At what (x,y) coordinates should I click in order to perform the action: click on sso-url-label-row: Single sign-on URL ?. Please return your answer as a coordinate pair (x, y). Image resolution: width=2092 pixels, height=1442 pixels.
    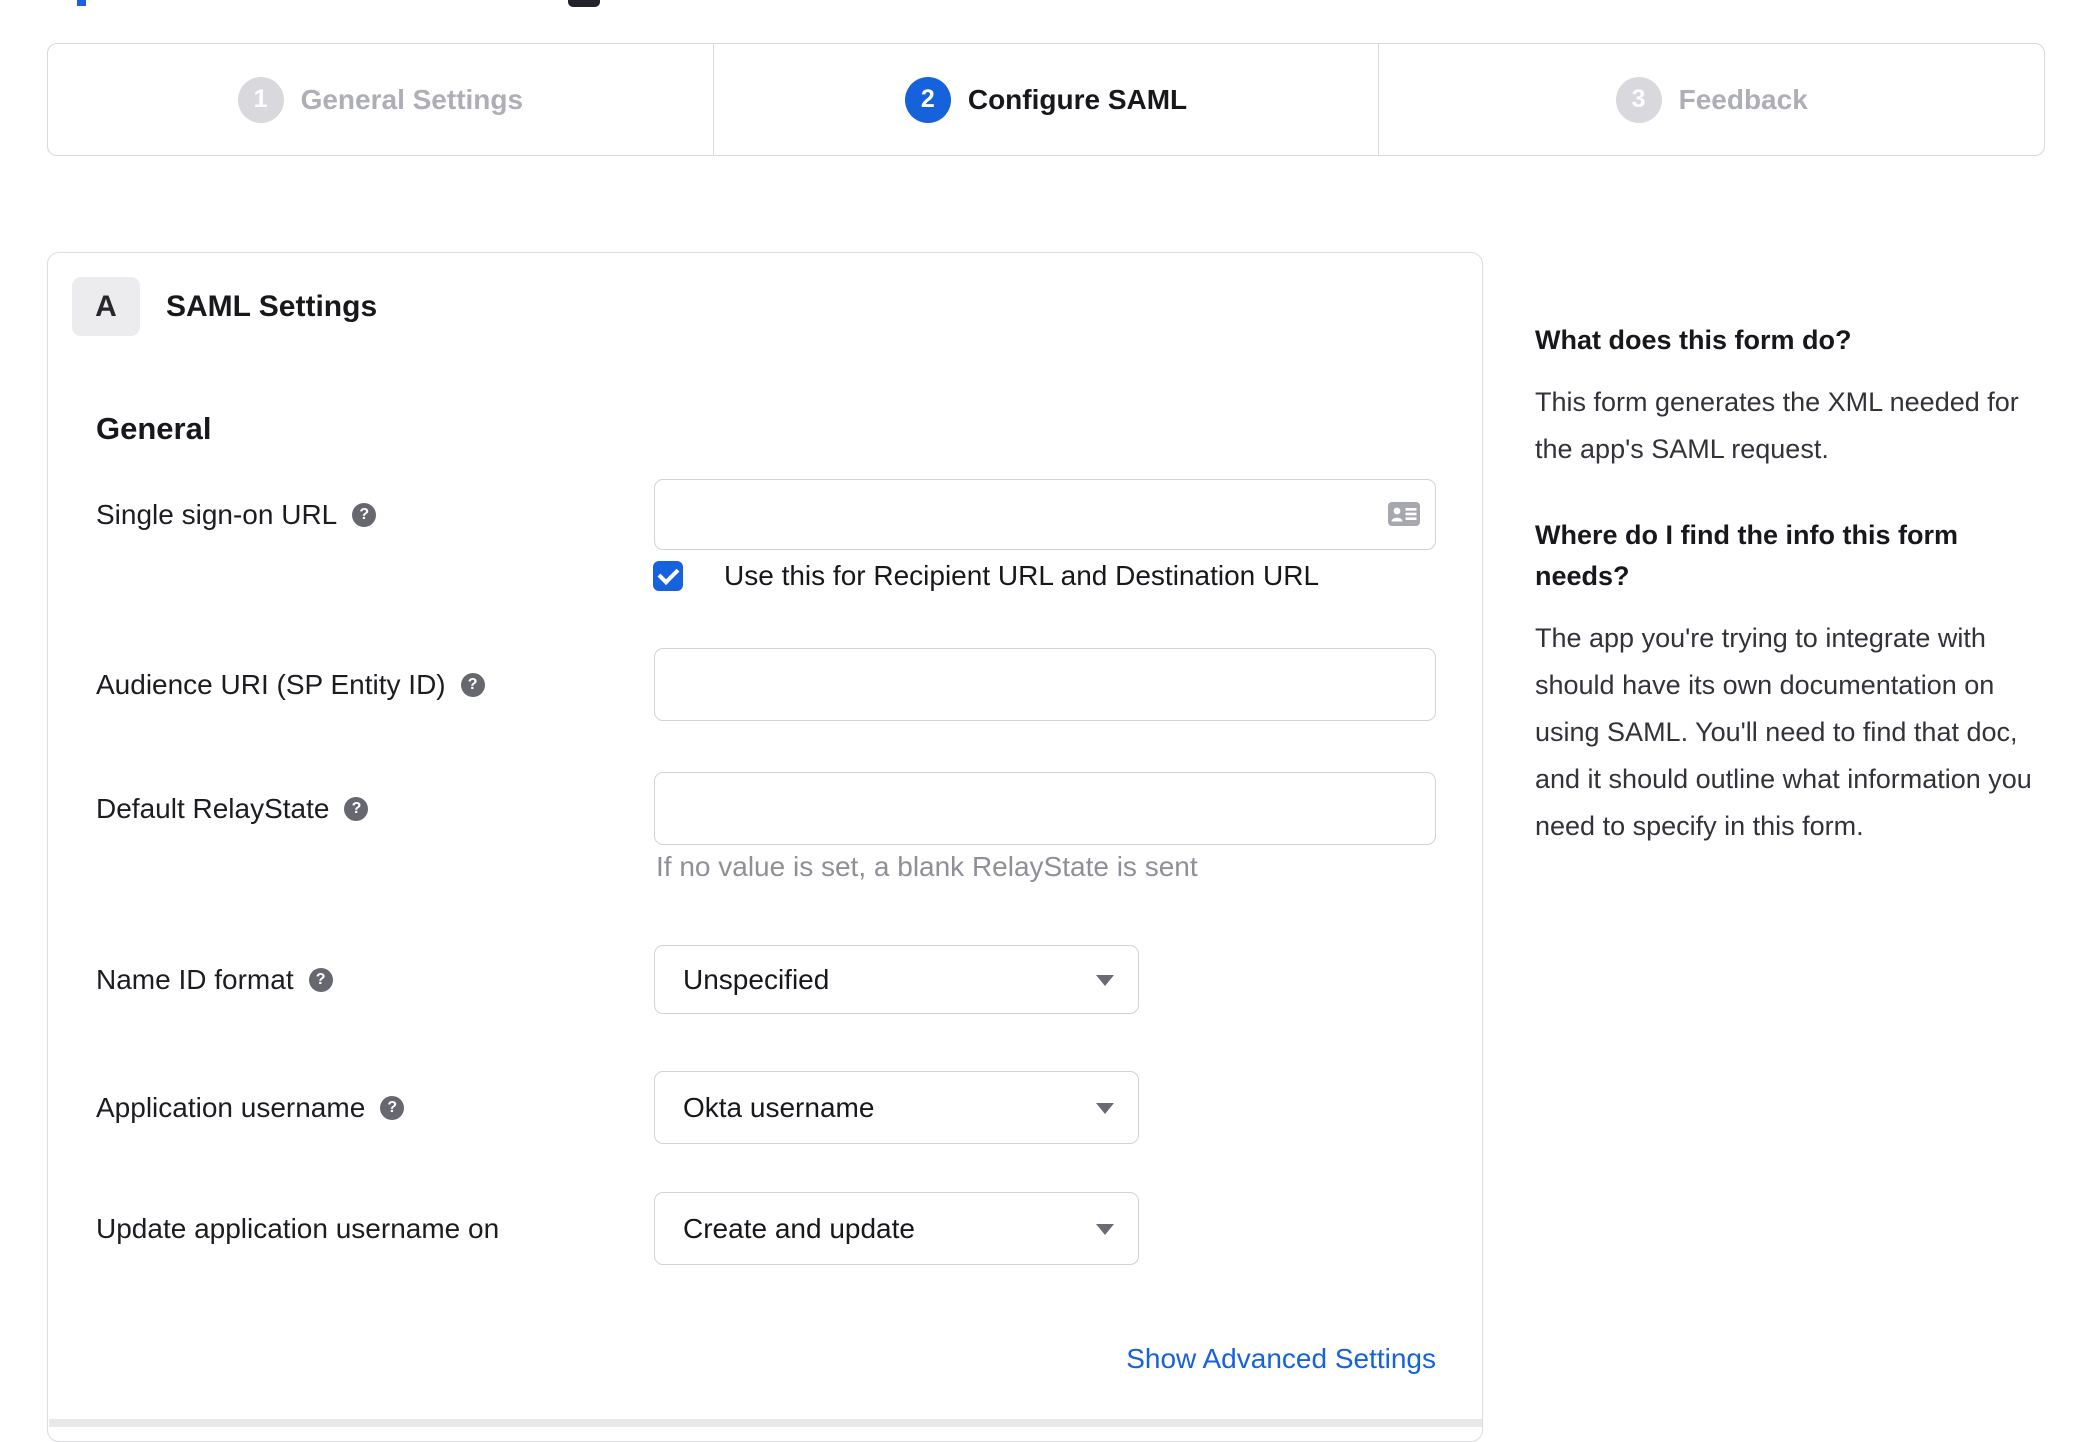
    Looking at the image, I should click on (236, 514).